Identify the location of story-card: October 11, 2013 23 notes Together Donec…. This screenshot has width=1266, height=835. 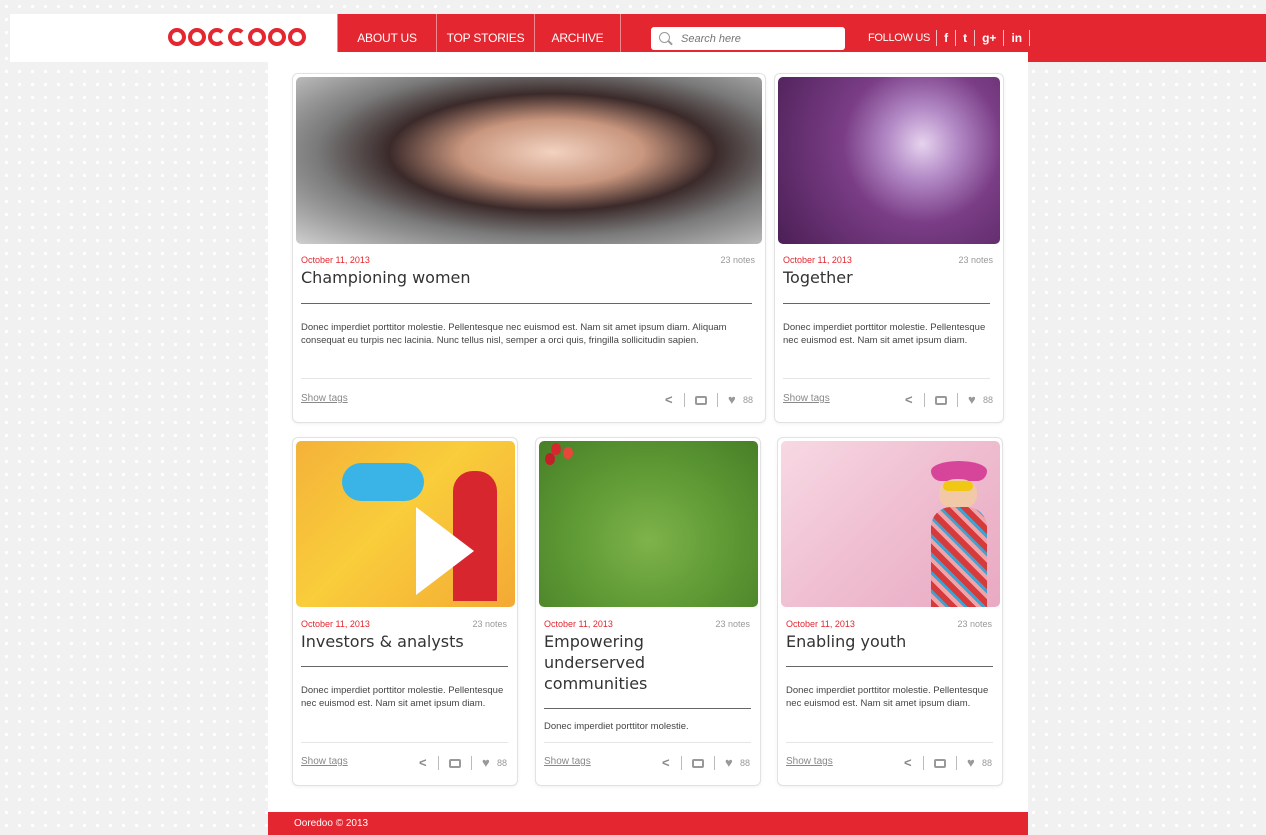
(889, 248).